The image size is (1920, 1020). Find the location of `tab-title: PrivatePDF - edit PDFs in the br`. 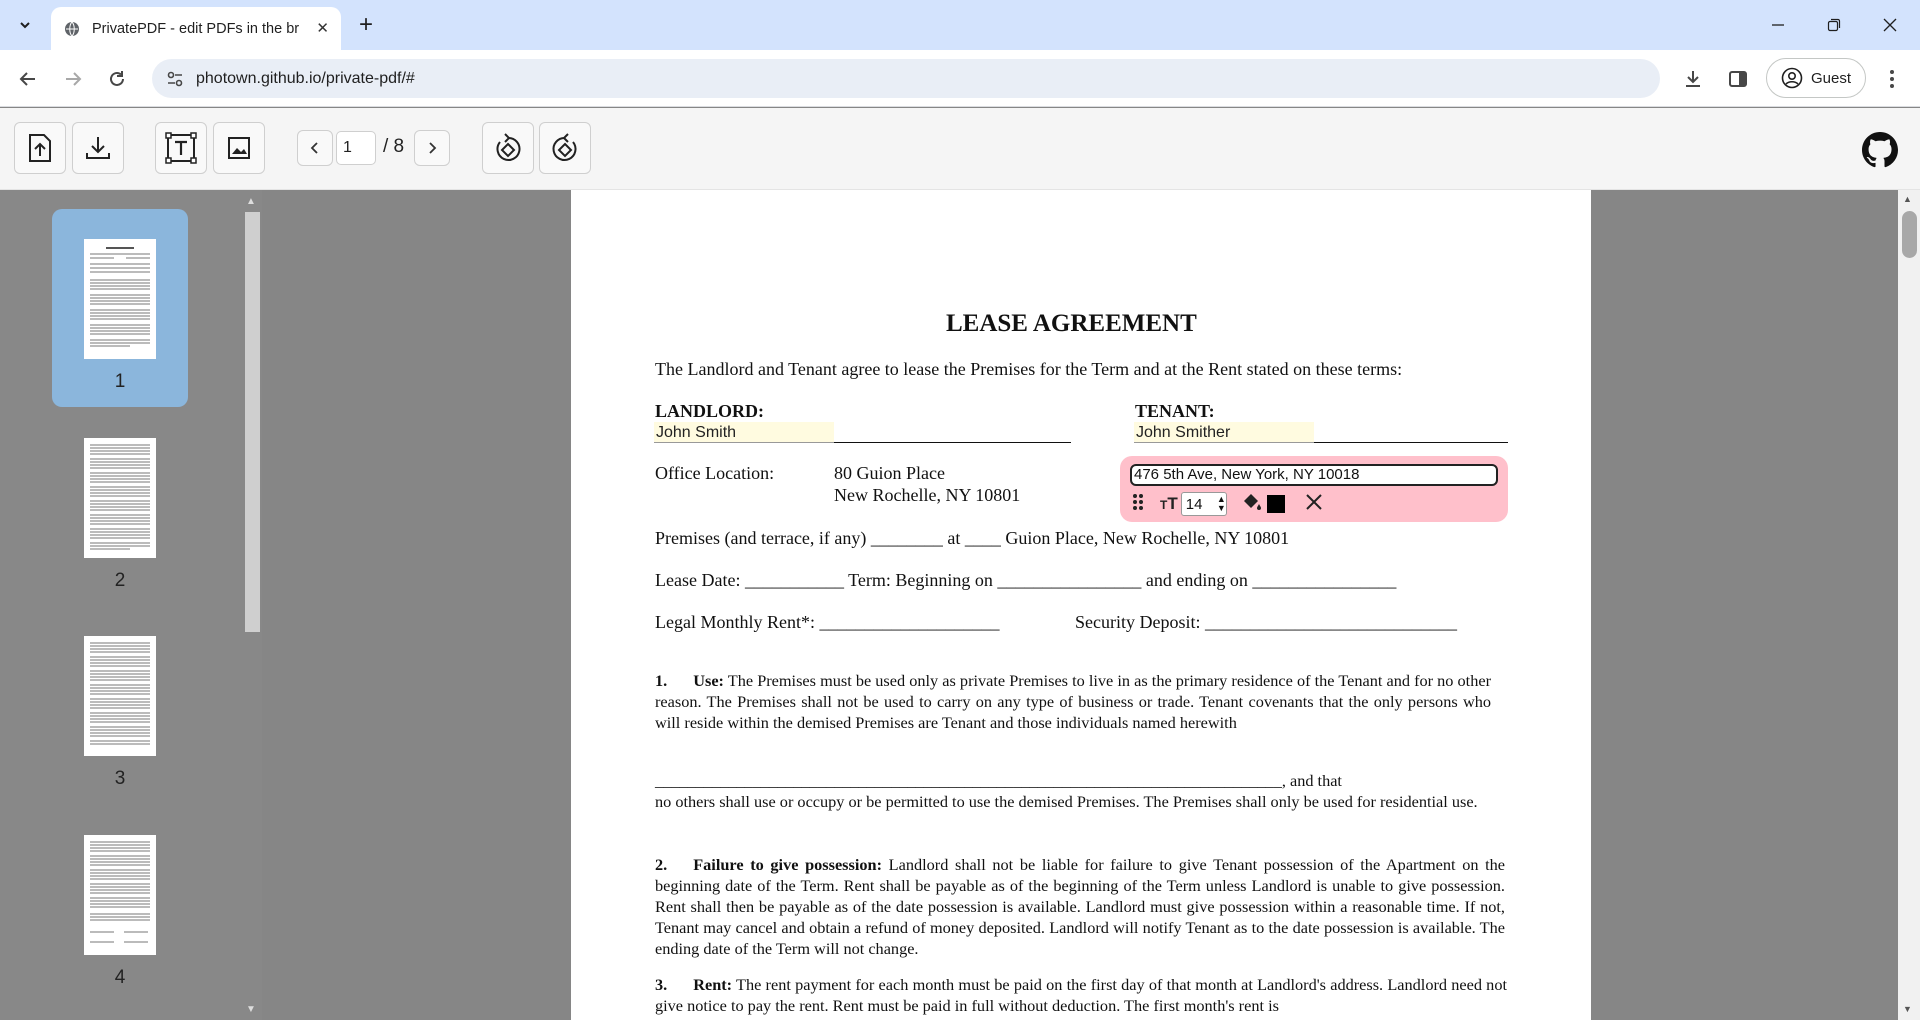

tab-title: PrivatePDF - edit PDFs in the br is located at coordinates (196, 28).